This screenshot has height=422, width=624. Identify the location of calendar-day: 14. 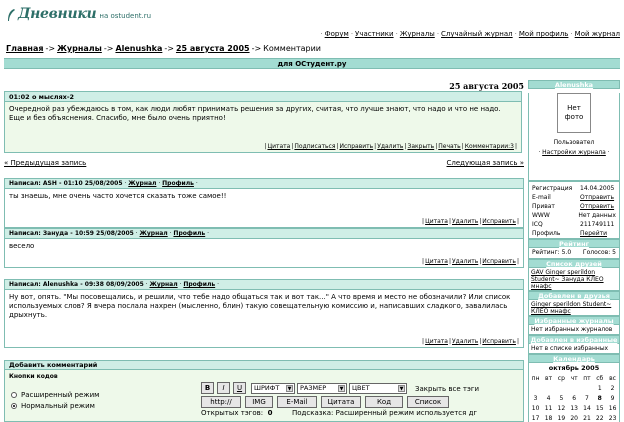
(587, 408).